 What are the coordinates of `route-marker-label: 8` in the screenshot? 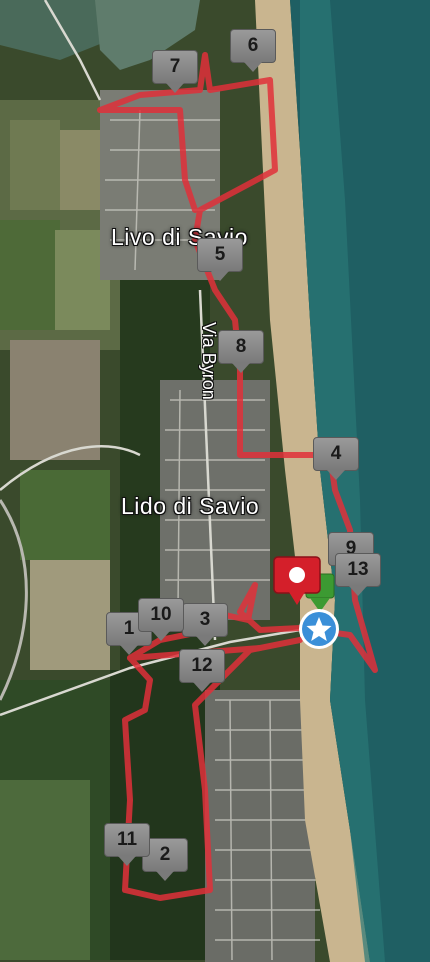 It's located at (241, 347).